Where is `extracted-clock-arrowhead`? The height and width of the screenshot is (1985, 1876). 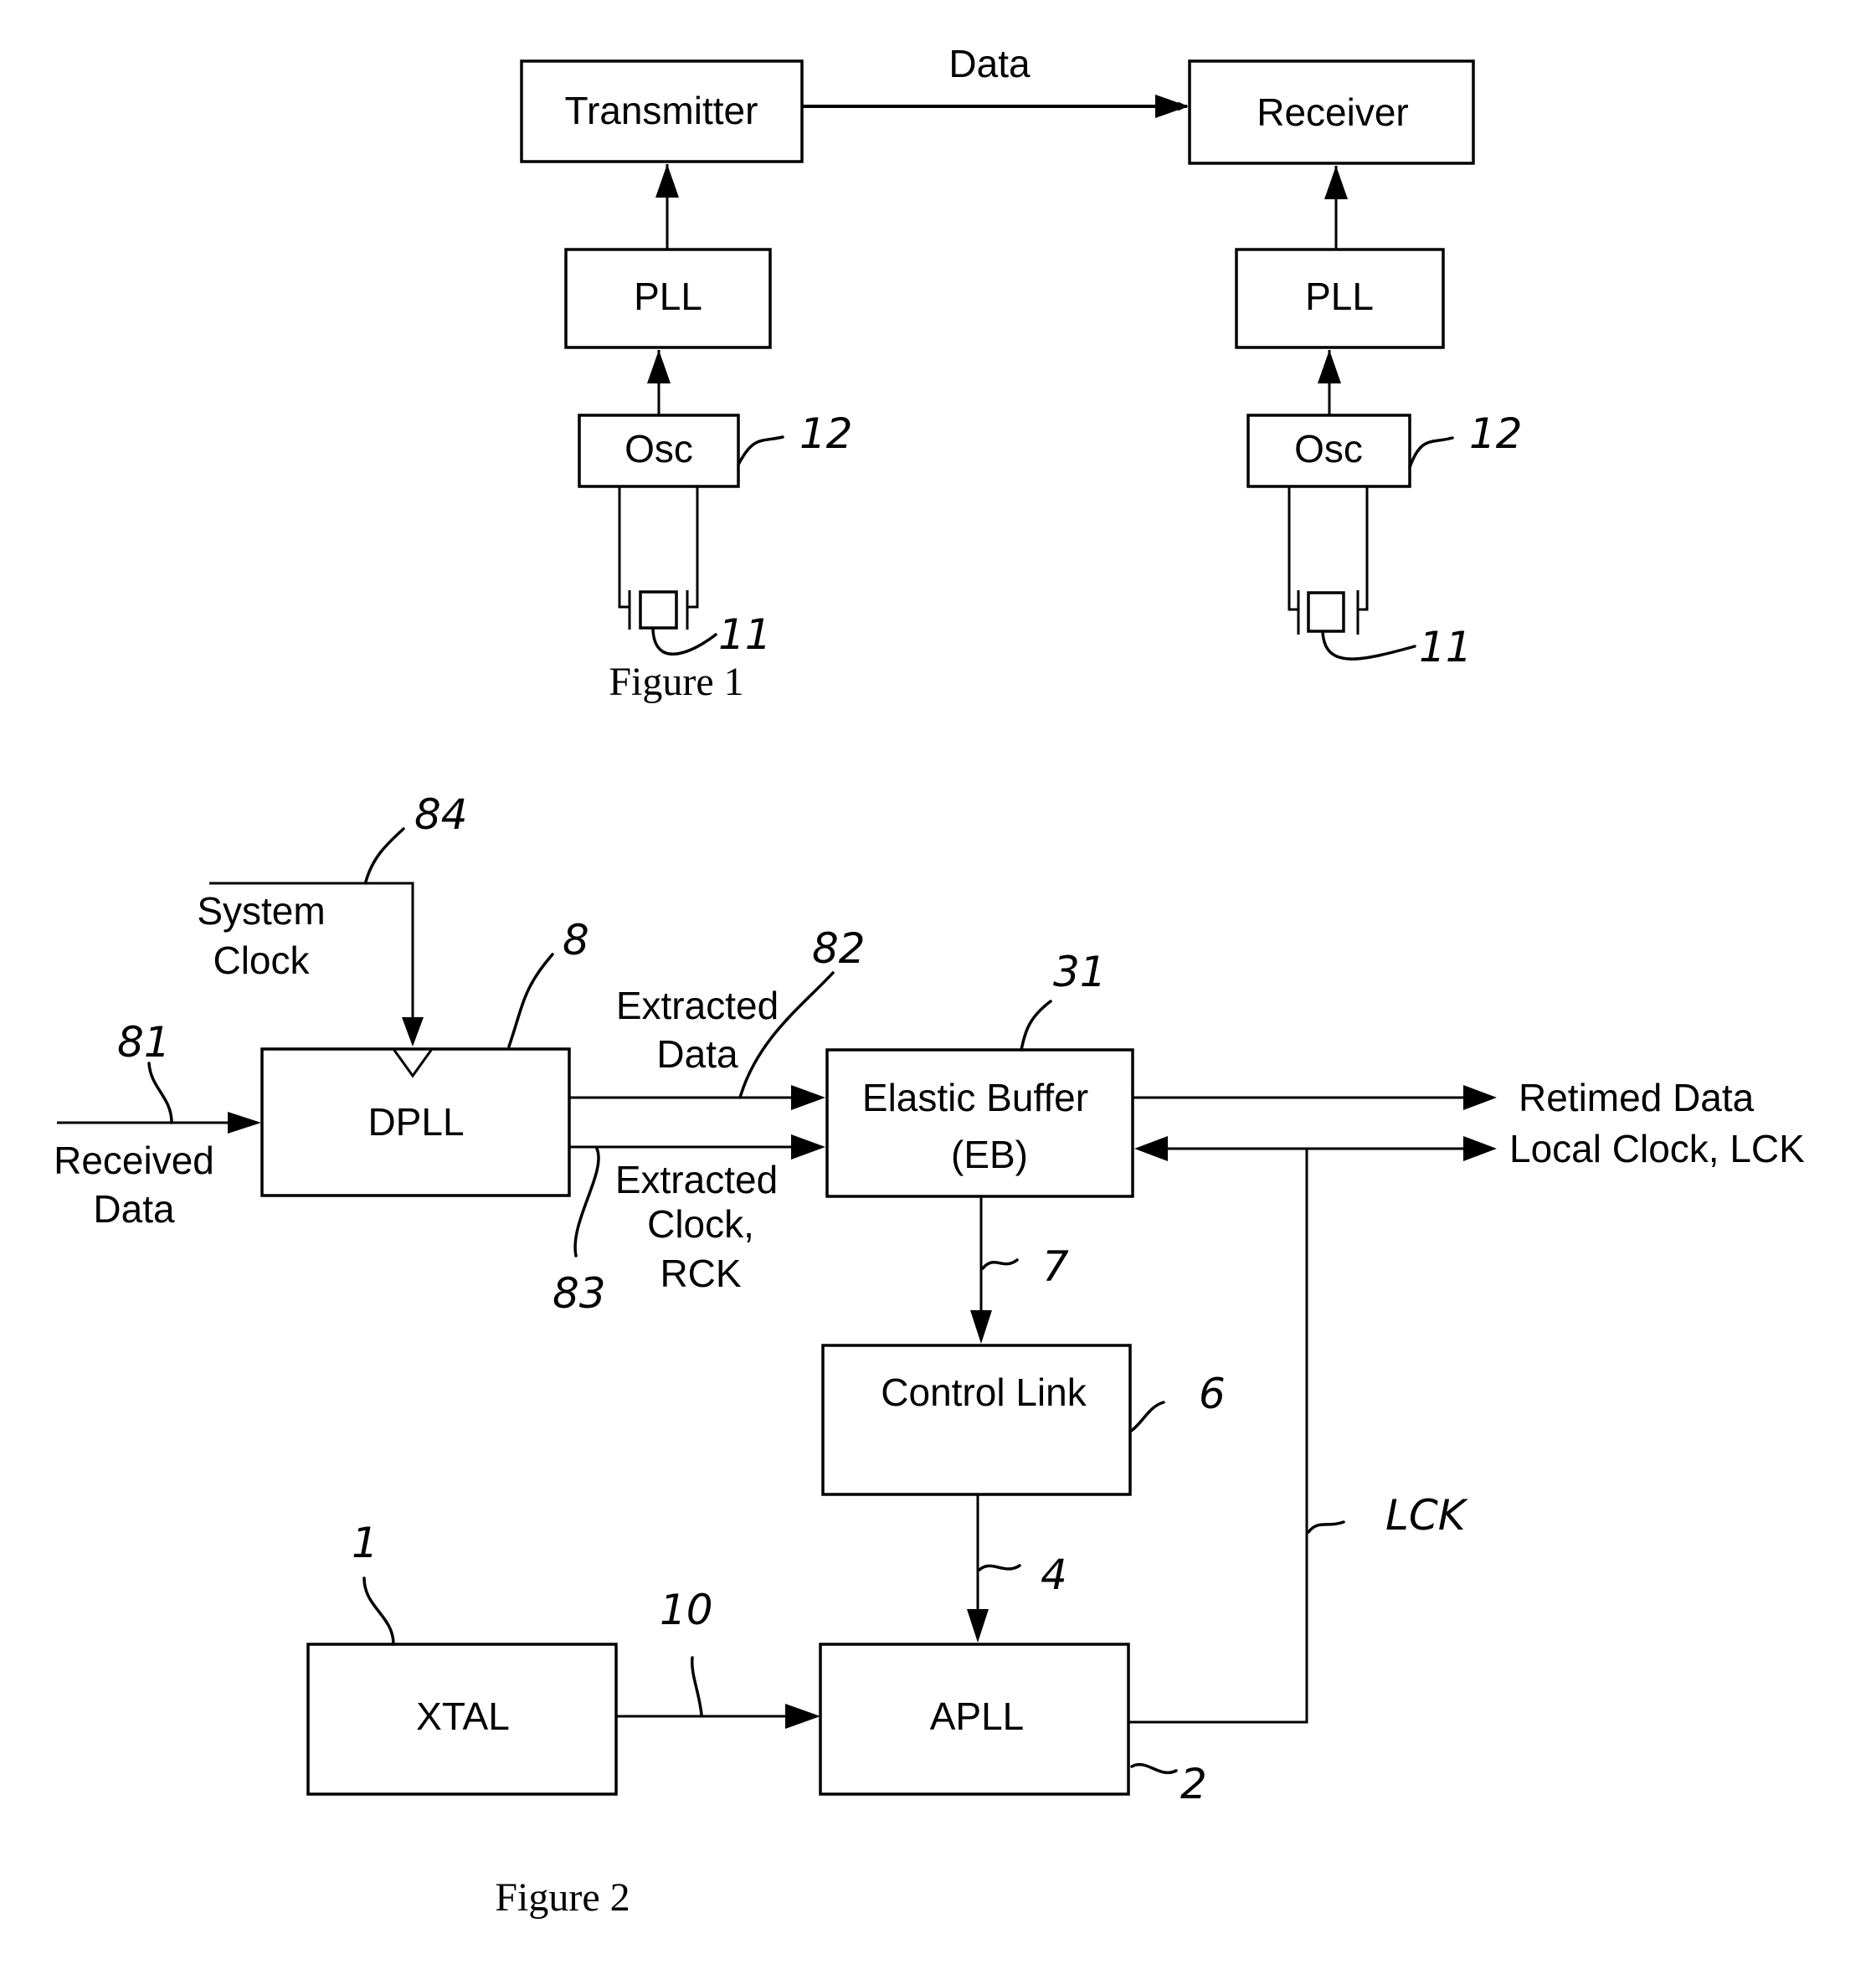
extracted-clock-arrowhead is located at coordinates (808, 1147).